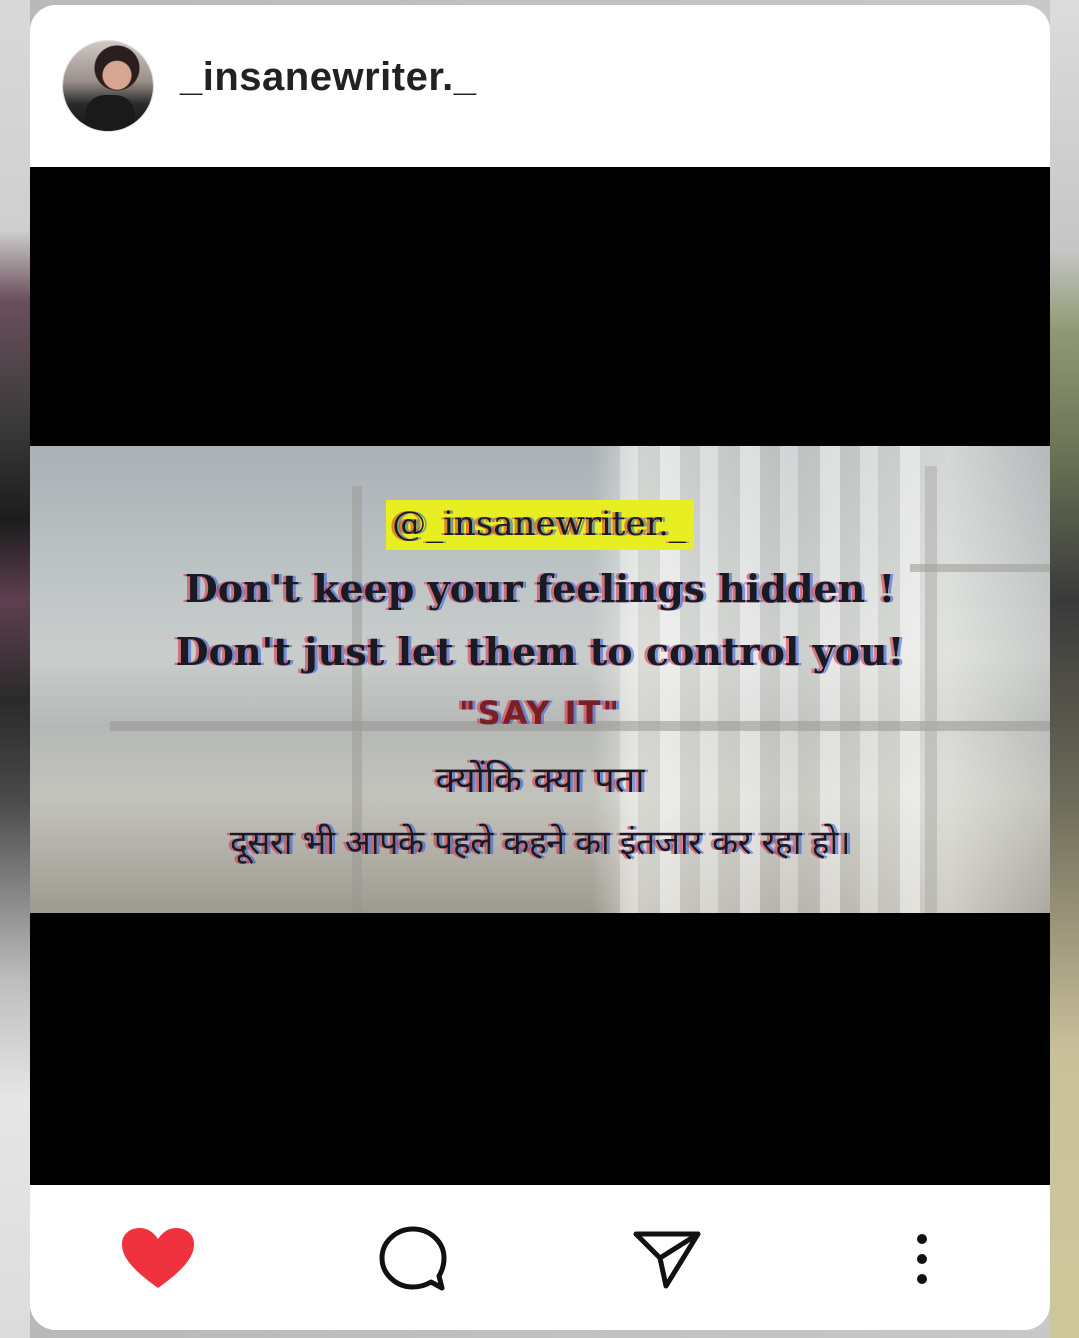  What do you see at coordinates (108, 86) in the screenshot?
I see `avatar` at bounding box center [108, 86].